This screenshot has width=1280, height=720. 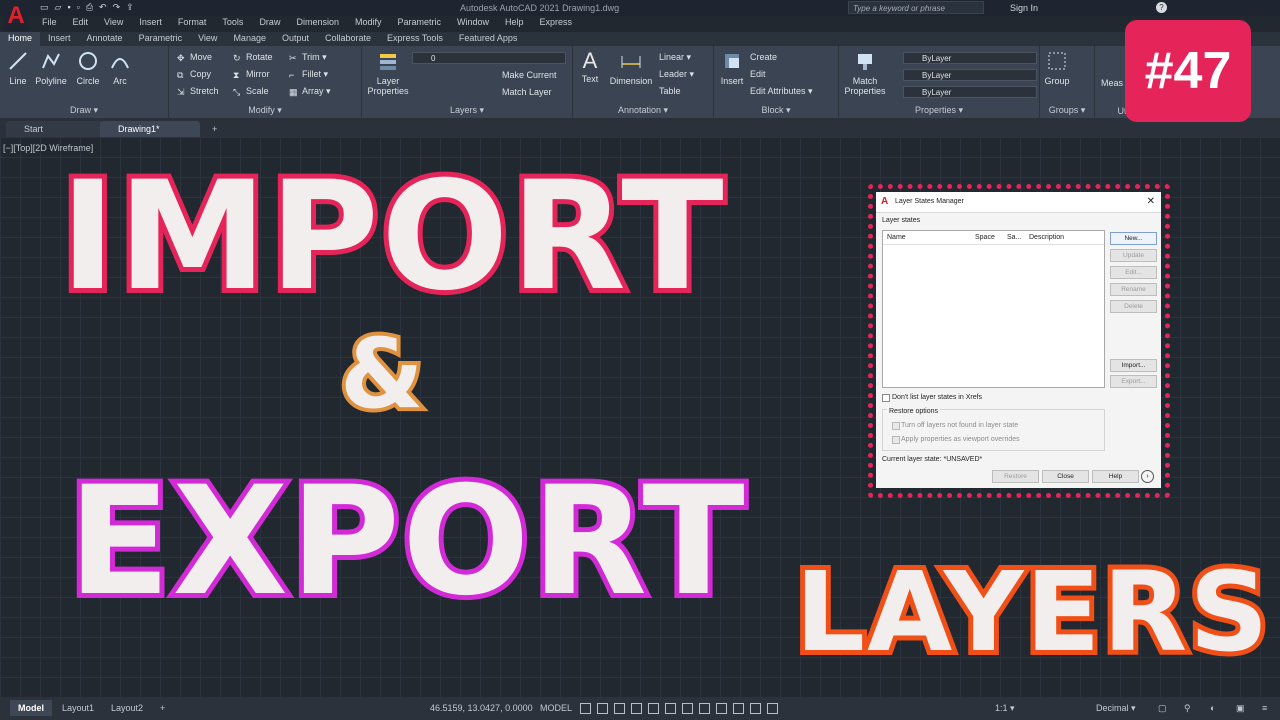 What do you see at coordinates (527, 92) in the screenshot?
I see `match-layer-tool: Match Layer` at bounding box center [527, 92].